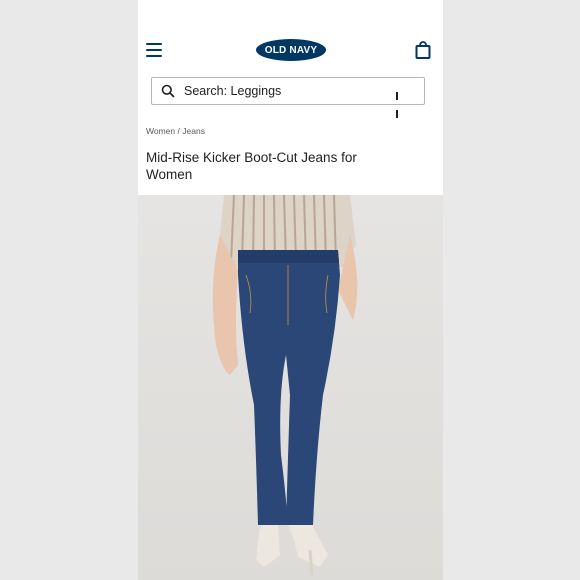 The image size is (580, 580). What do you see at coordinates (288, 97) in the screenshot?
I see `search-input: Search: Leggings` at bounding box center [288, 97].